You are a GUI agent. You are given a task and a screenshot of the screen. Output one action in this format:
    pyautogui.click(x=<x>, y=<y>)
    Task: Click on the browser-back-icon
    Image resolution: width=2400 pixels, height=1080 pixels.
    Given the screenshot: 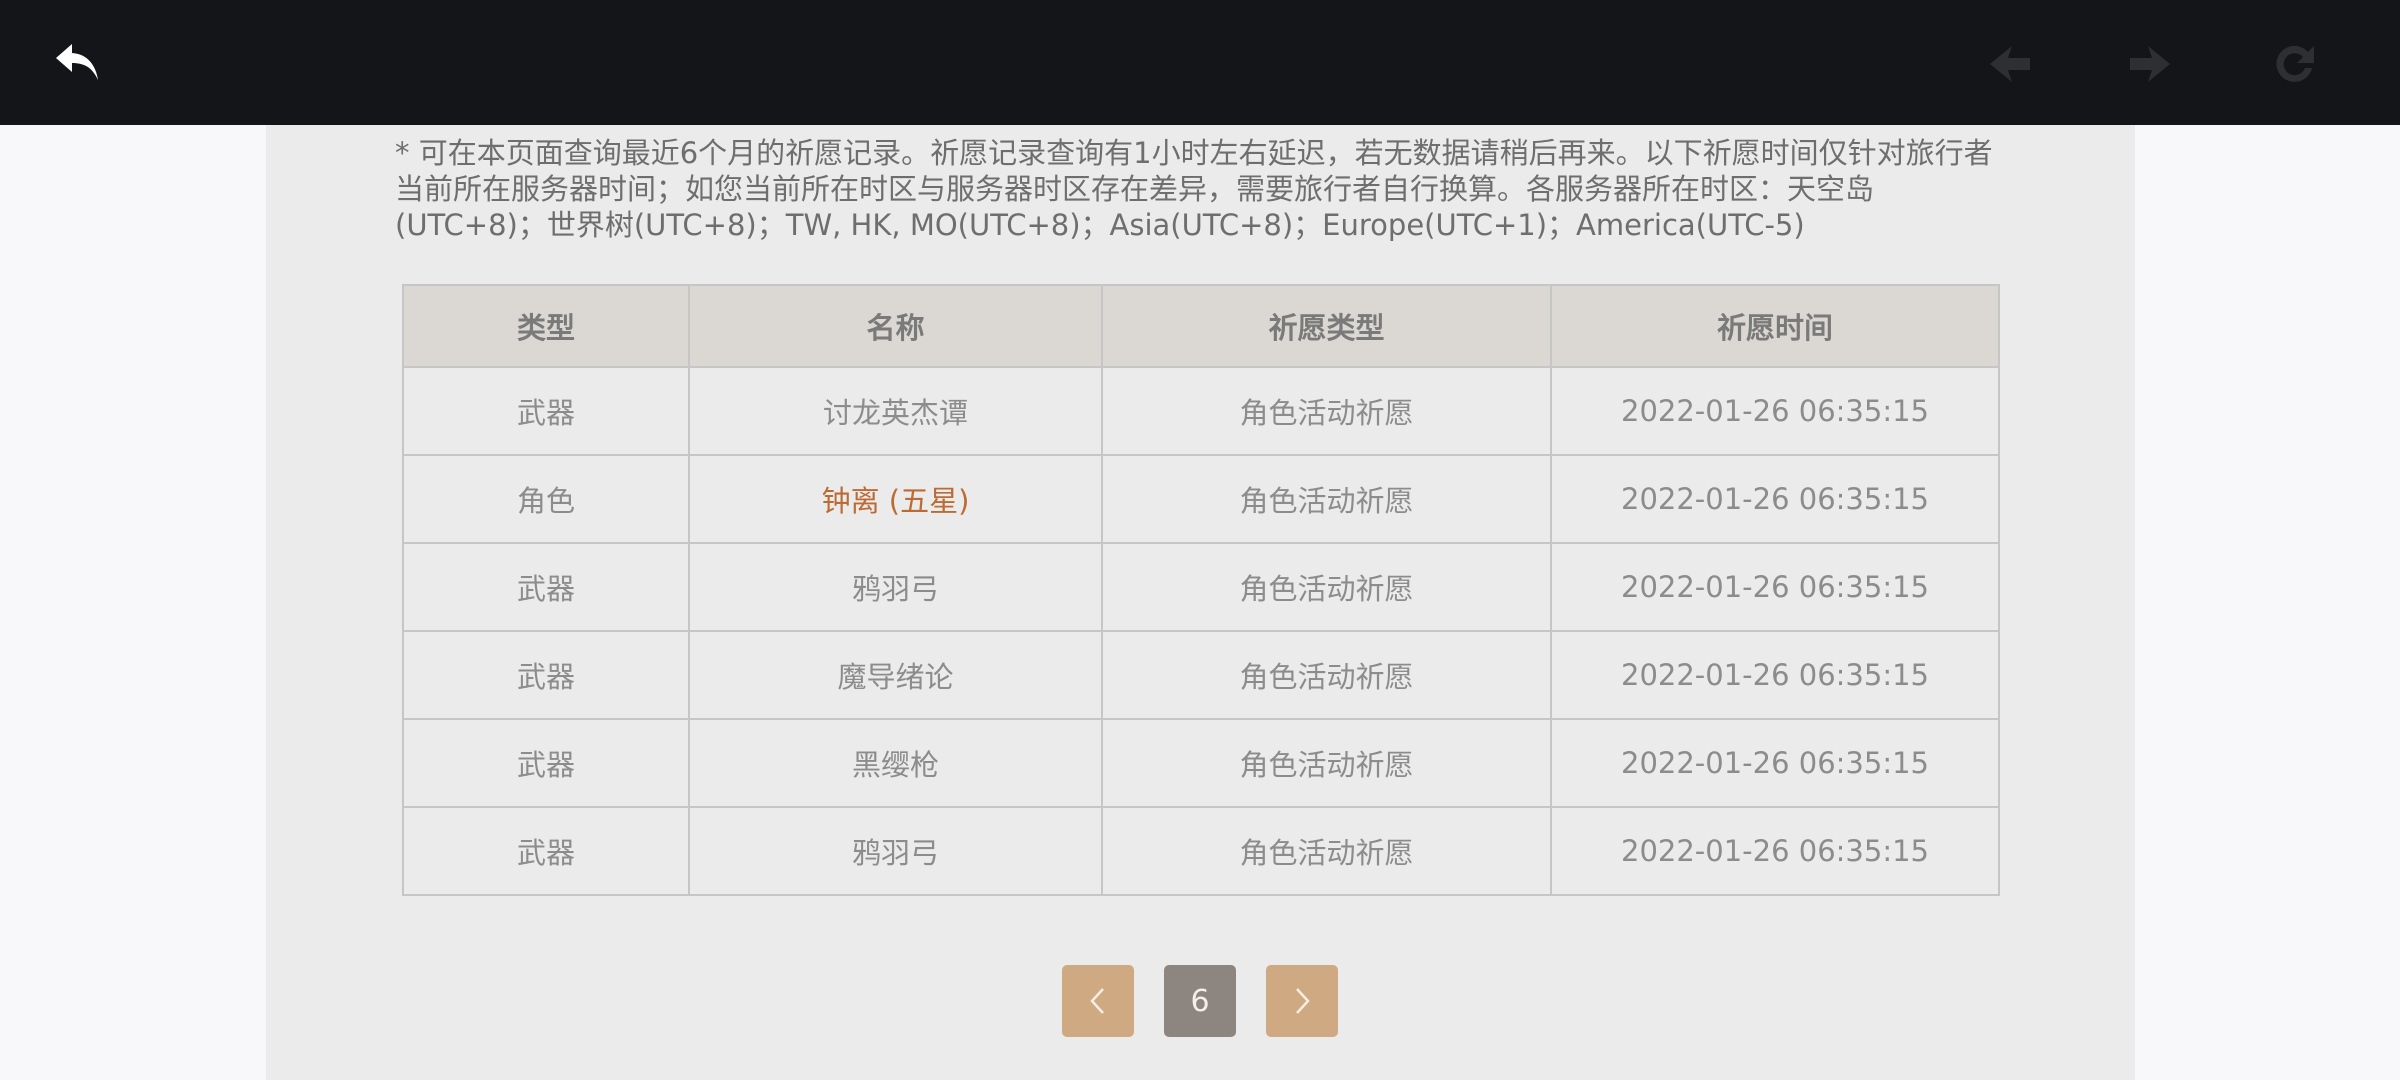 What is the action you would take?
    pyautogui.click(x=2010, y=64)
    